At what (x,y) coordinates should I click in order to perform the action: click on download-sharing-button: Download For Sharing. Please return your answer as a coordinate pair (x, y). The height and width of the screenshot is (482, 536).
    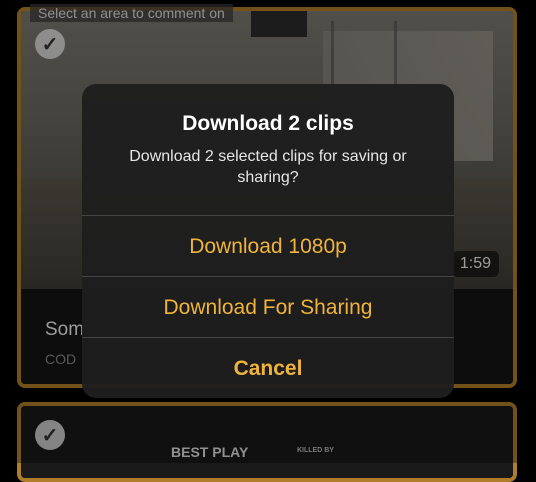
    Looking at the image, I should click on (268, 307).